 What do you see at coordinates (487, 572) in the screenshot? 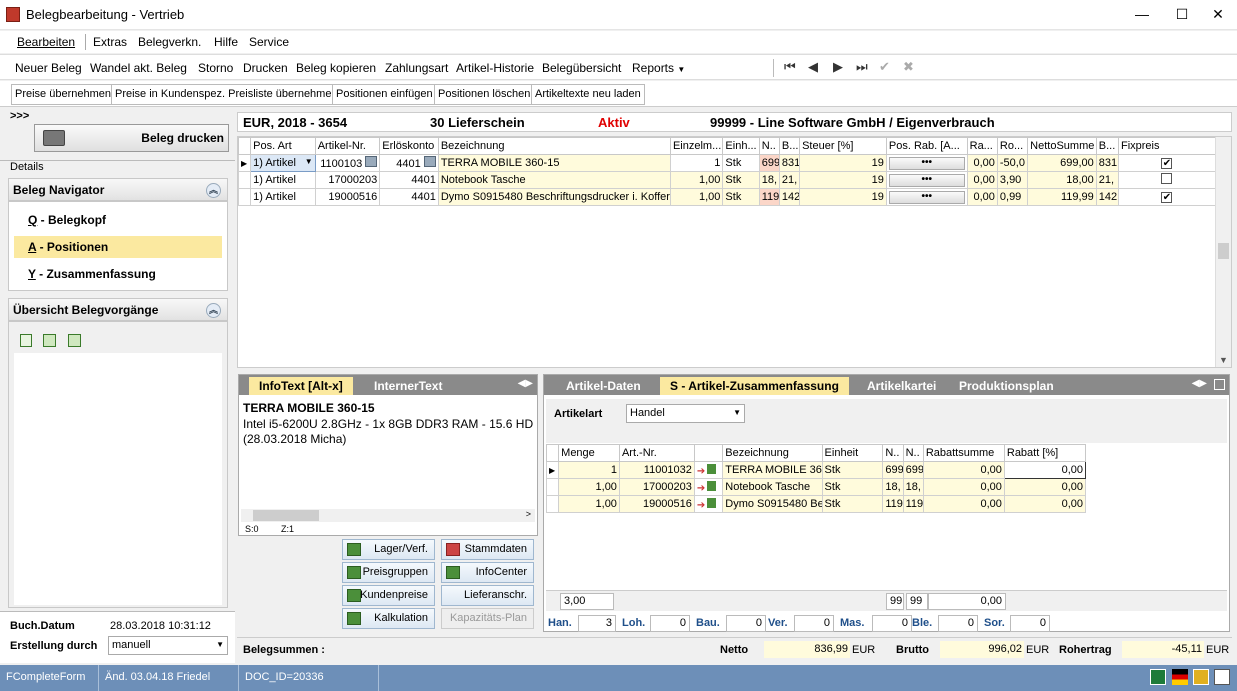
I see `infocenter-button: InfoCenter` at bounding box center [487, 572].